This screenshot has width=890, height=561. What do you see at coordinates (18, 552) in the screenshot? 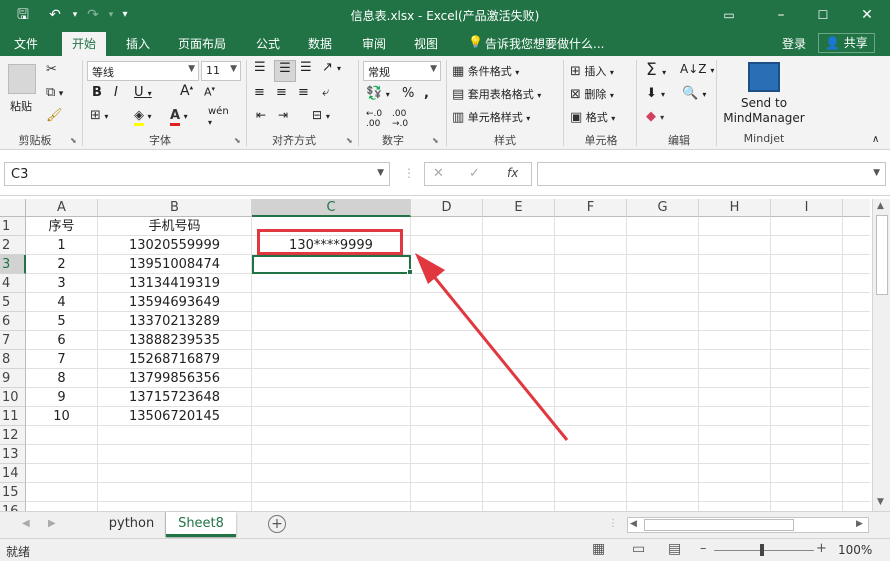
I see `ready-status: 就绪` at bounding box center [18, 552].